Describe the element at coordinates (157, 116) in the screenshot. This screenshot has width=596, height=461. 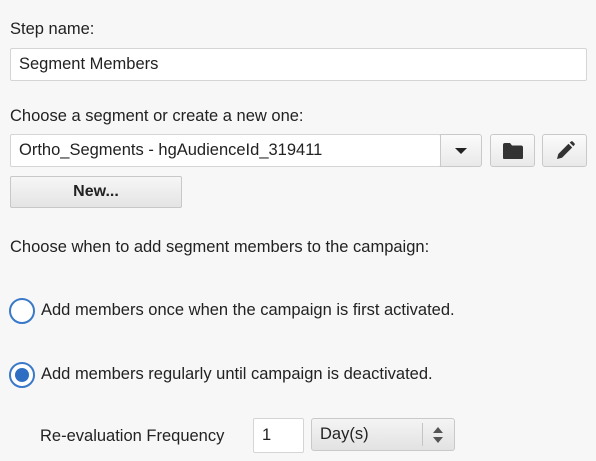
I see `segment-chooser-label: Choose a segment or create a new one:` at that location.